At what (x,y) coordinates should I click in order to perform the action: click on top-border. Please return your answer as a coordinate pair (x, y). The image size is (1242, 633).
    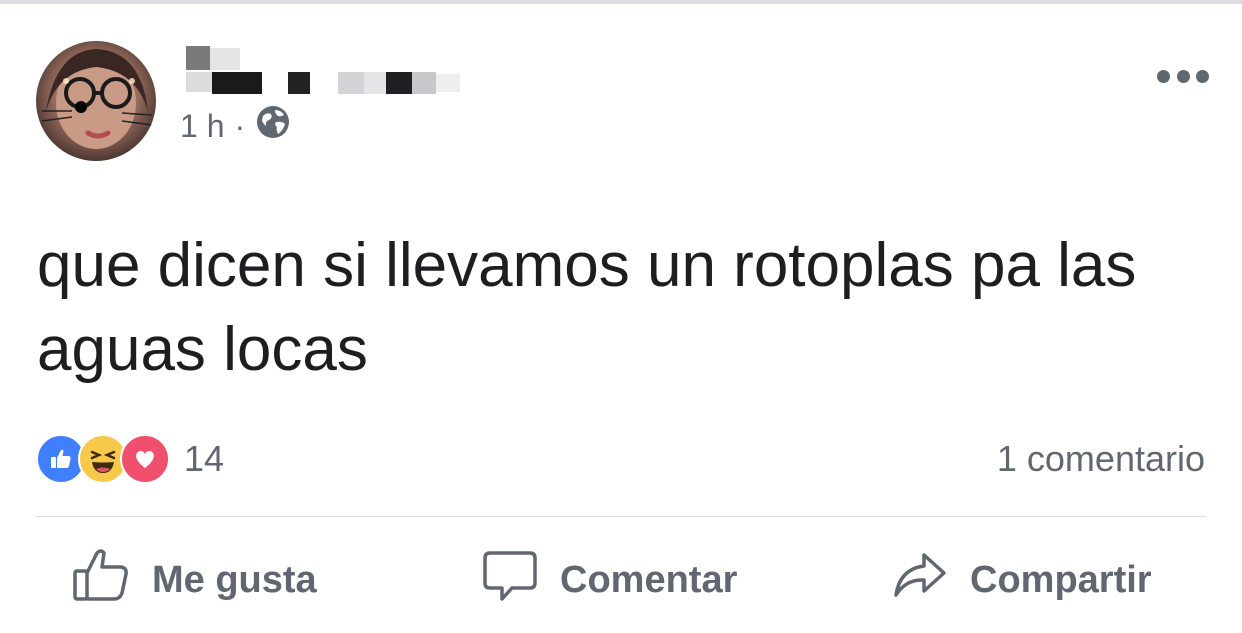
    Looking at the image, I should click on (621, 2).